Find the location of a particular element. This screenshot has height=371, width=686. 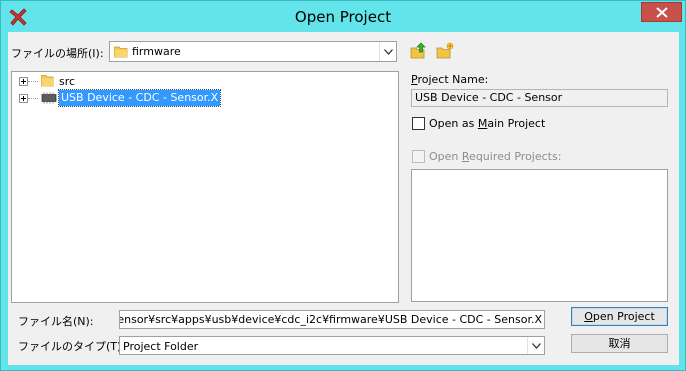

open-required-label: Open Required Projects: is located at coordinates (495, 156).